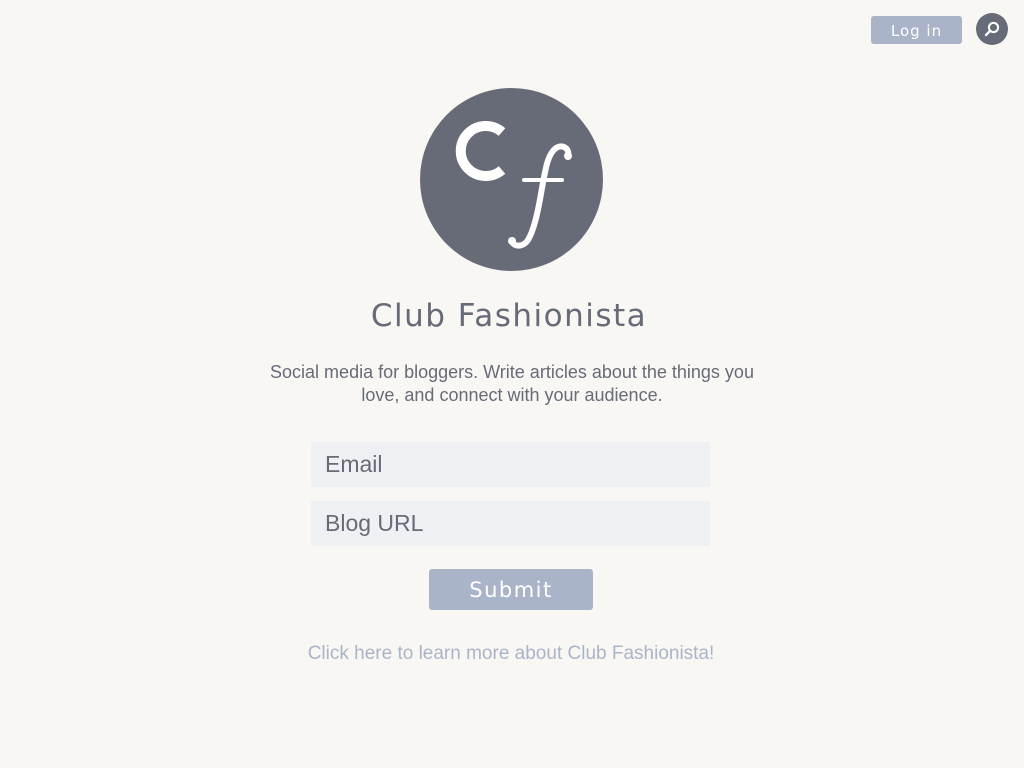 The image size is (1024, 768). I want to click on search-button, so click(992, 29).